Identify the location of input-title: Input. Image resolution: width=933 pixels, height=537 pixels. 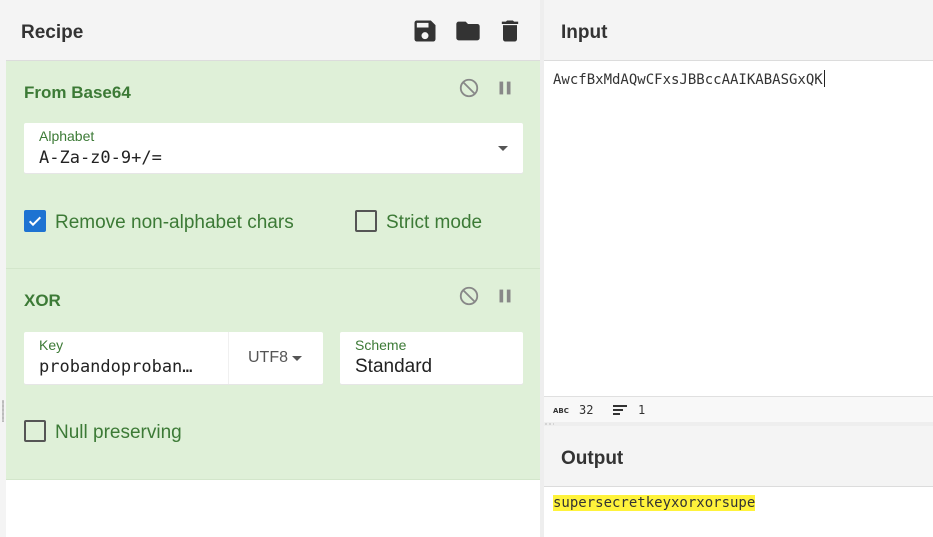
(584, 32).